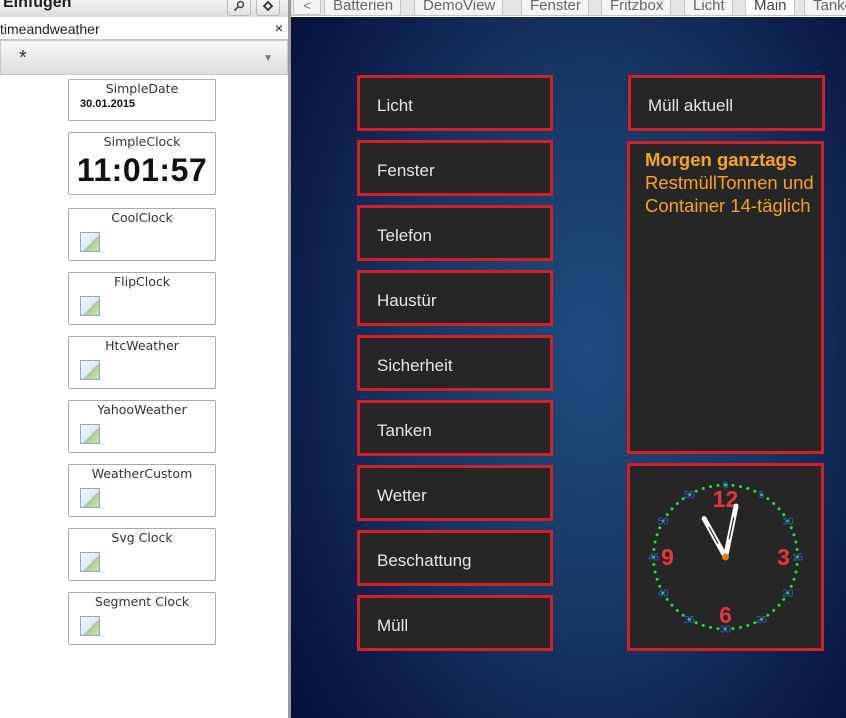 This screenshot has height=718, width=846. Describe the element at coordinates (721, 159) in the screenshot. I see `muell-heading: Morgen ganztags` at that location.